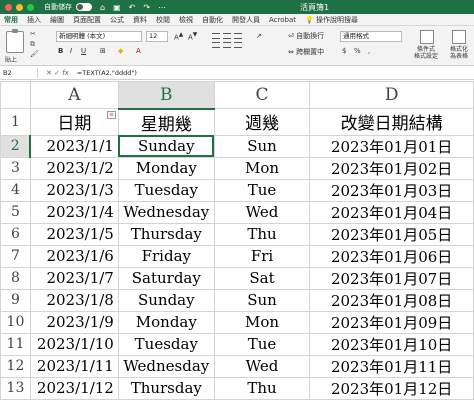  I want to click on row-header: 1, so click(15, 122).